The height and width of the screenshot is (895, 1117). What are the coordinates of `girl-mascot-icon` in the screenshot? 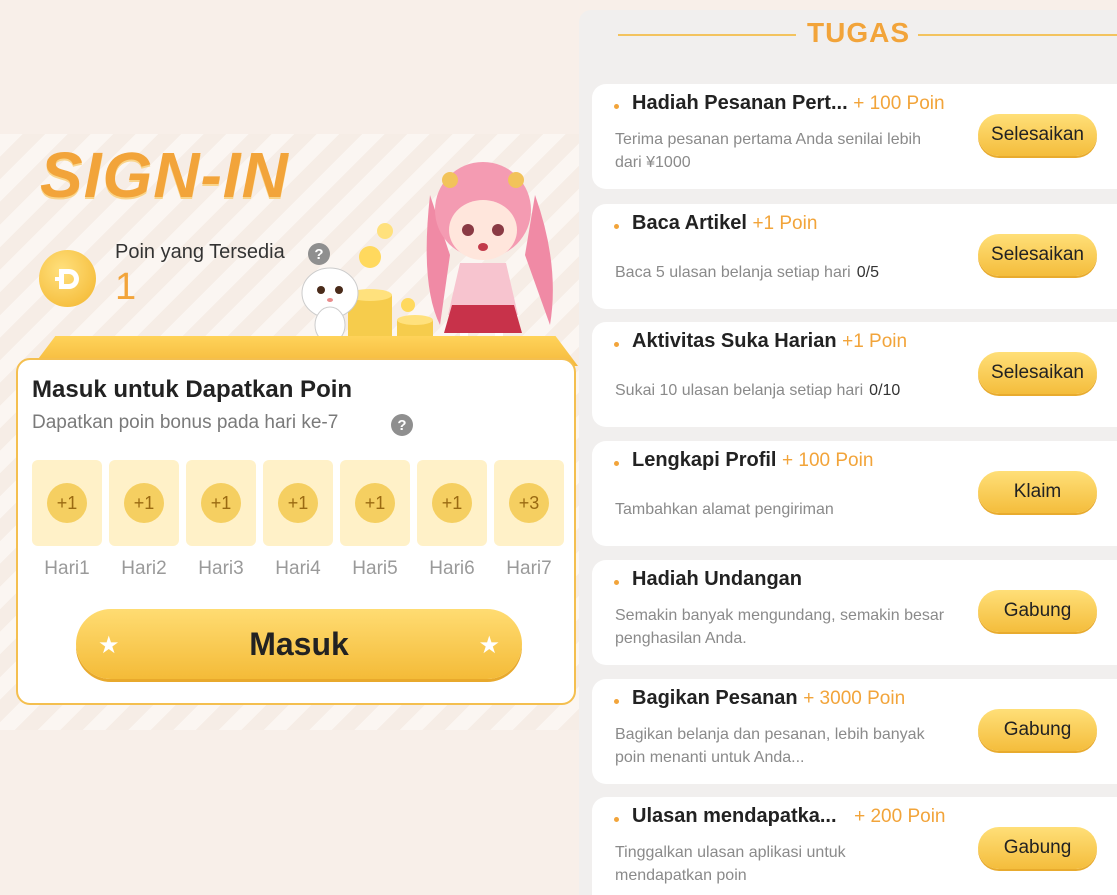 It's located at (489, 256).